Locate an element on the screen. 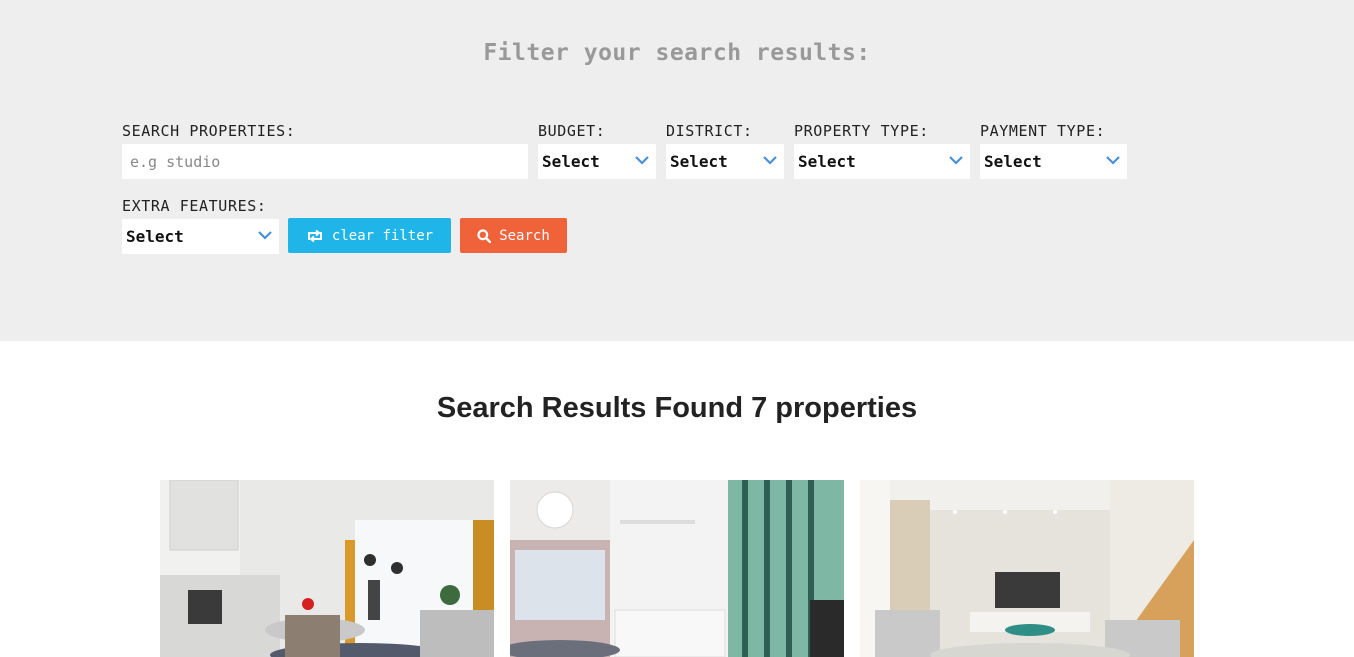  search-input is located at coordinates (325, 161).